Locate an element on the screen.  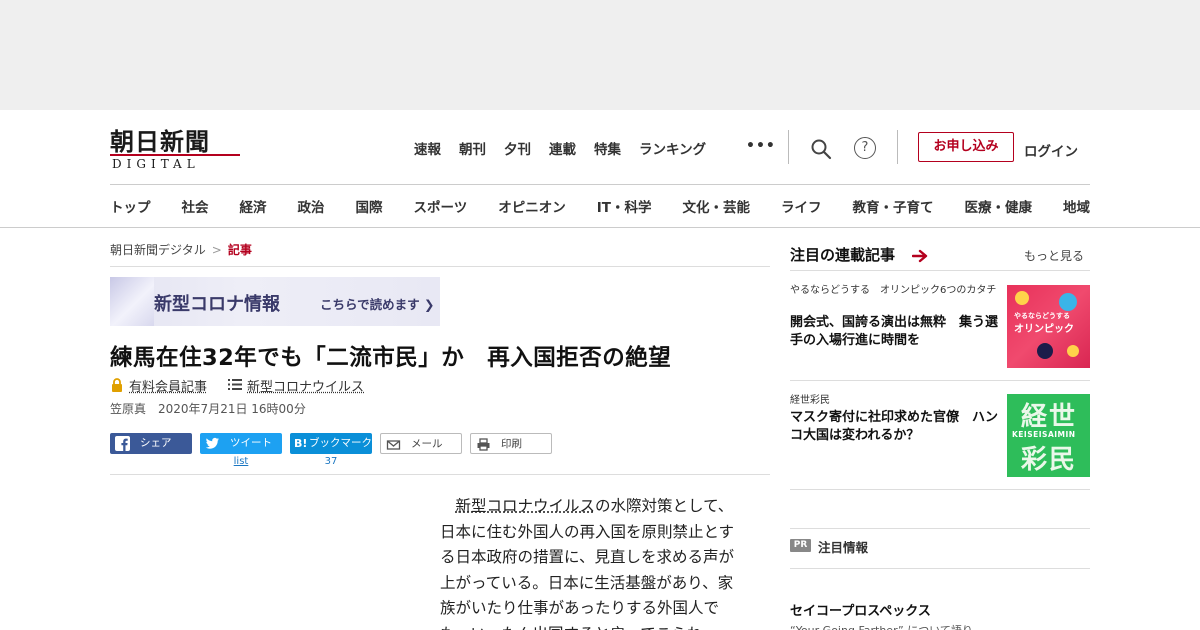
sidebar-title: 注目の連載記事 is located at coordinates (842, 254).